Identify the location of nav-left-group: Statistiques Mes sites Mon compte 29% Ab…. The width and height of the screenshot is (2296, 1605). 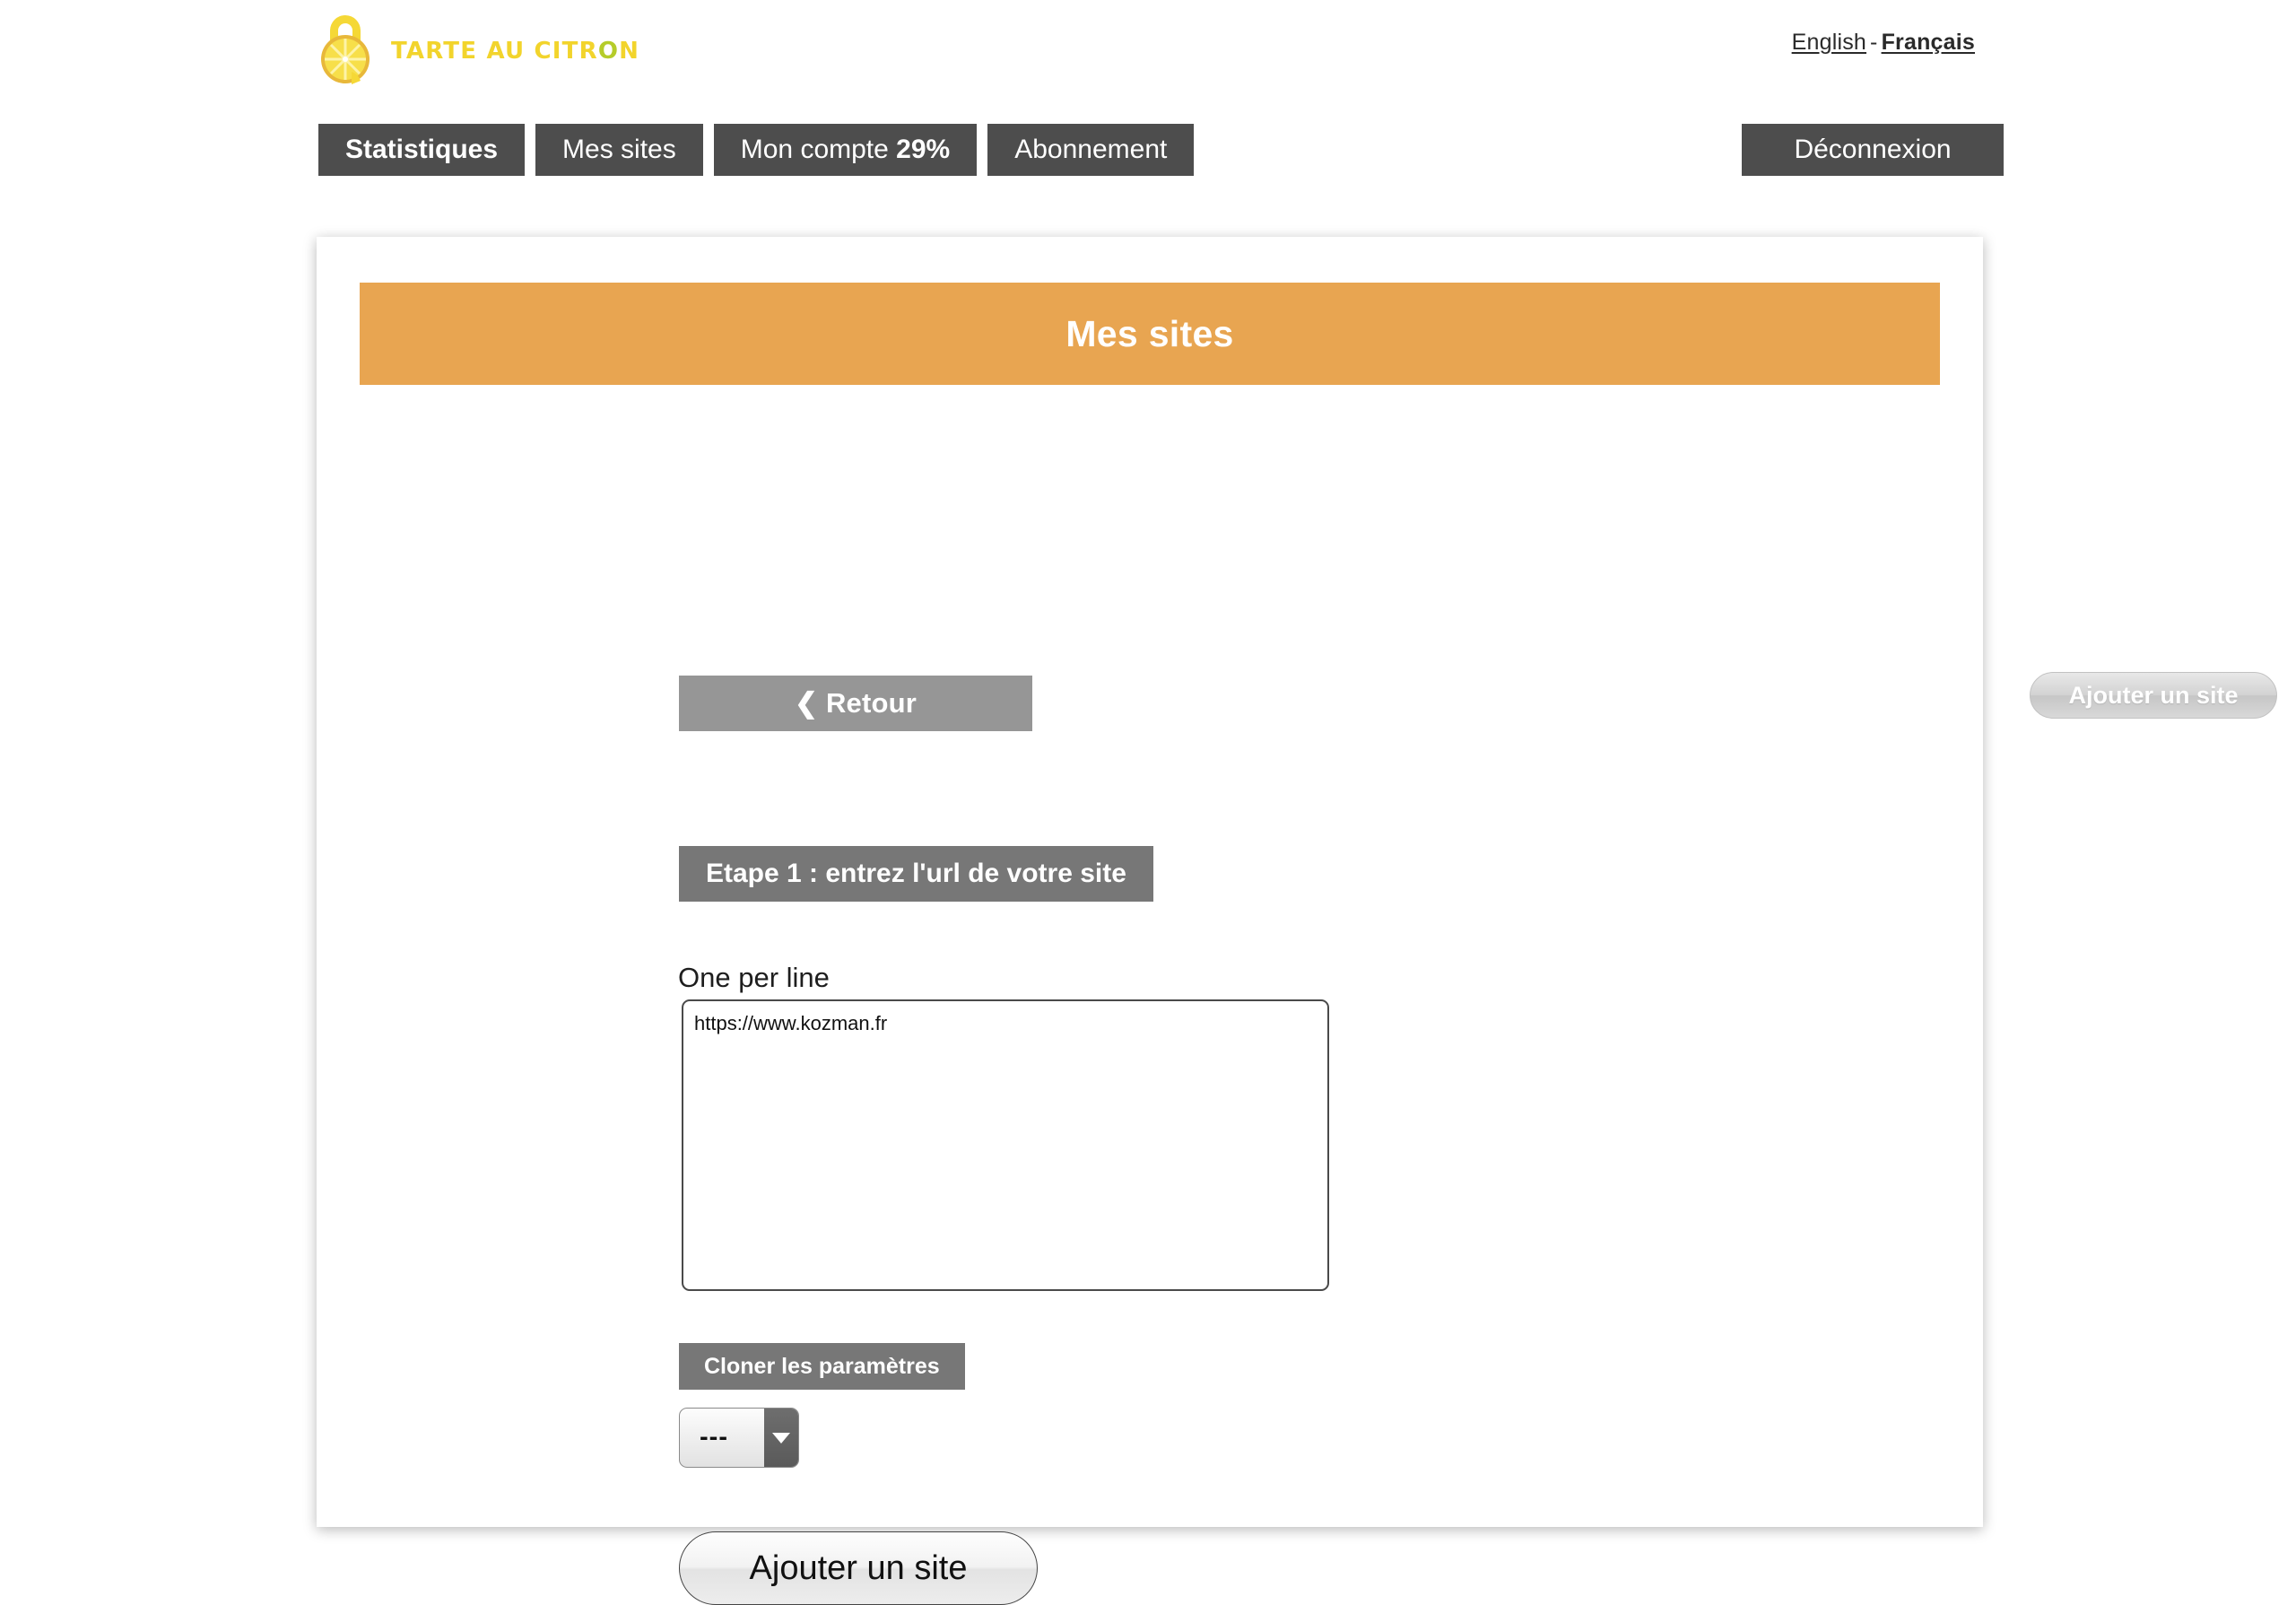
(756, 150).